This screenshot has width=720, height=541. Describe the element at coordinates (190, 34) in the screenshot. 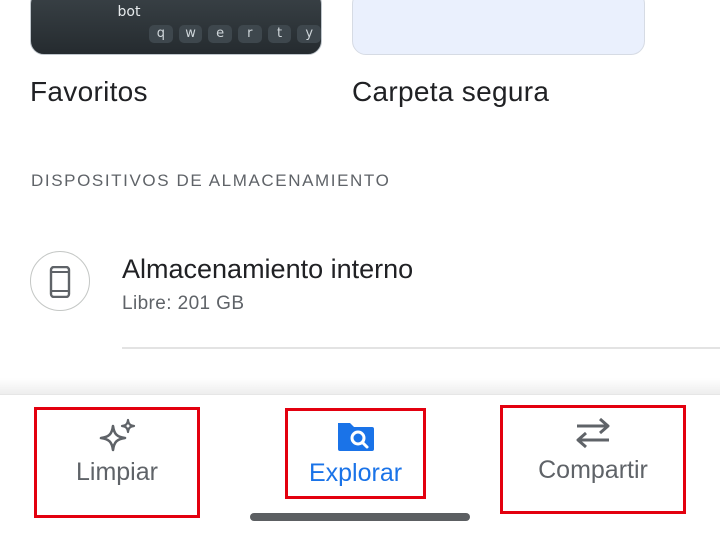

I see `photo-key: w` at that location.